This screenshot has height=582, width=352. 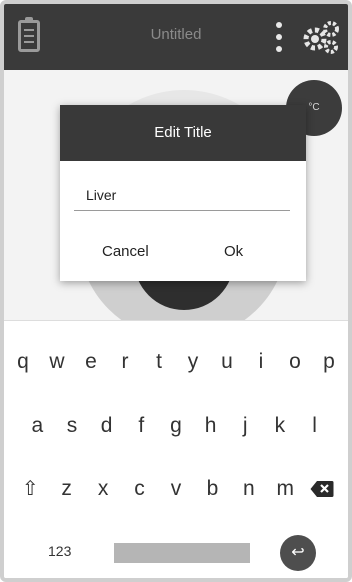 I want to click on cancel-button: Cancel, so click(x=125, y=251).